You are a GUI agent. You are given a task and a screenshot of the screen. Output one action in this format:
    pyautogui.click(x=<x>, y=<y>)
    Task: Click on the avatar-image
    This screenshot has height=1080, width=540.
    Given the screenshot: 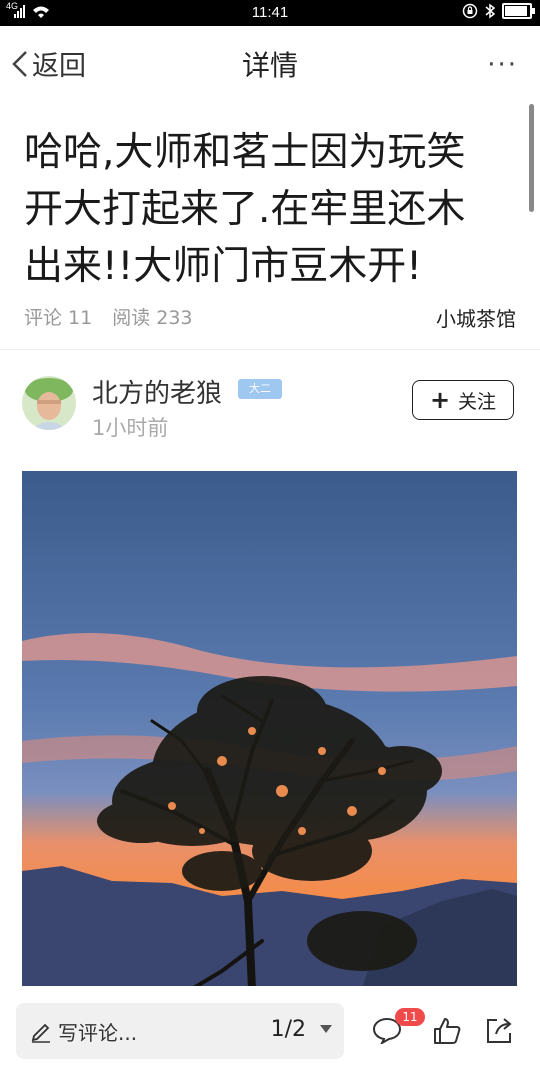 What is the action you would take?
    pyautogui.click(x=49, y=403)
    